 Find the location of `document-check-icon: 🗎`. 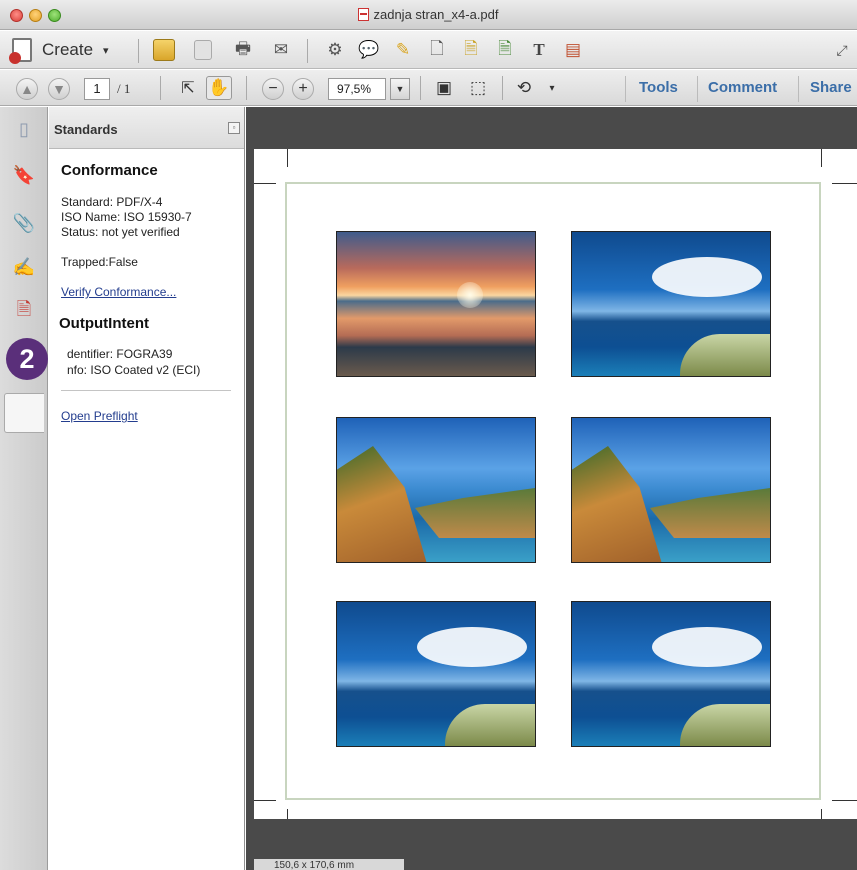

document-check-icon: 🗎 is located at coordinates (505, 48).